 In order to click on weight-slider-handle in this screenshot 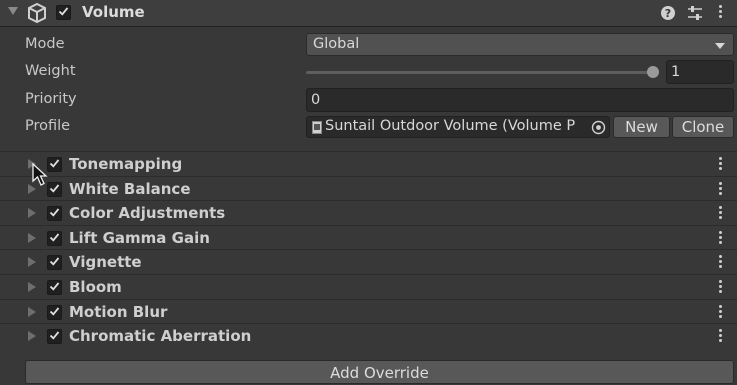, I will do `click(653, 72)`.